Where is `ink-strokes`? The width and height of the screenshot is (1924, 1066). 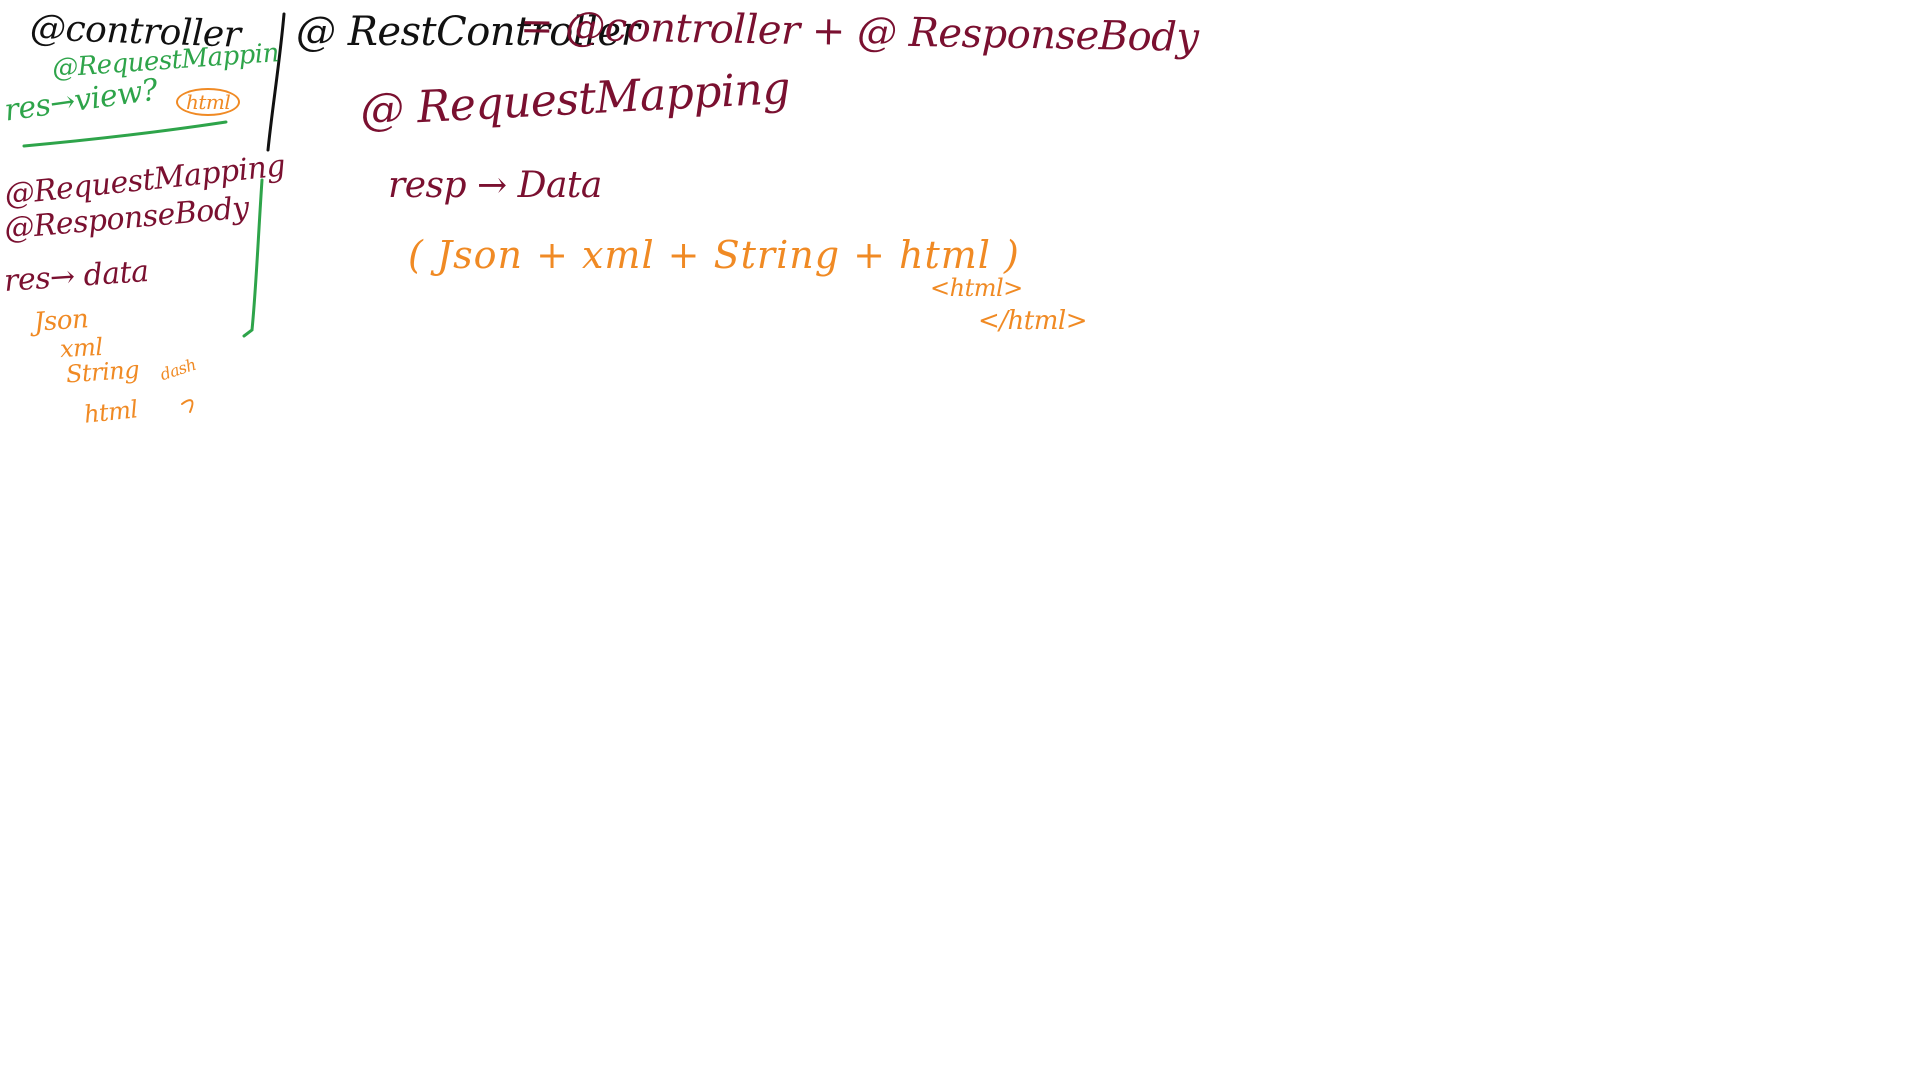
ink-strokes is located at coordinates (154, 212).